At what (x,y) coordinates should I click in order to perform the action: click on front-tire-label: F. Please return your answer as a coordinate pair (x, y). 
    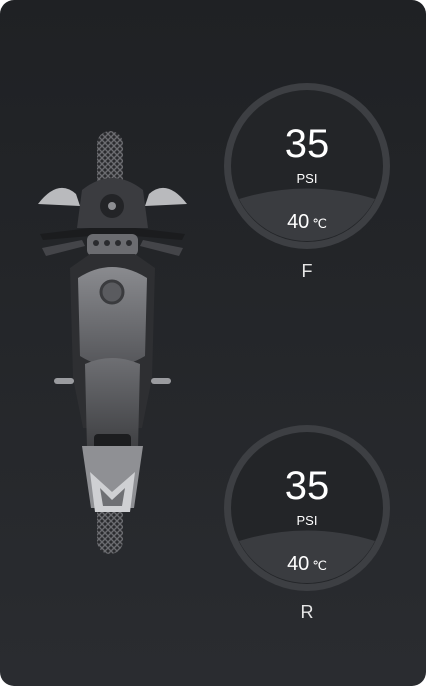
    Looking at the image, I should click on (307, 271).